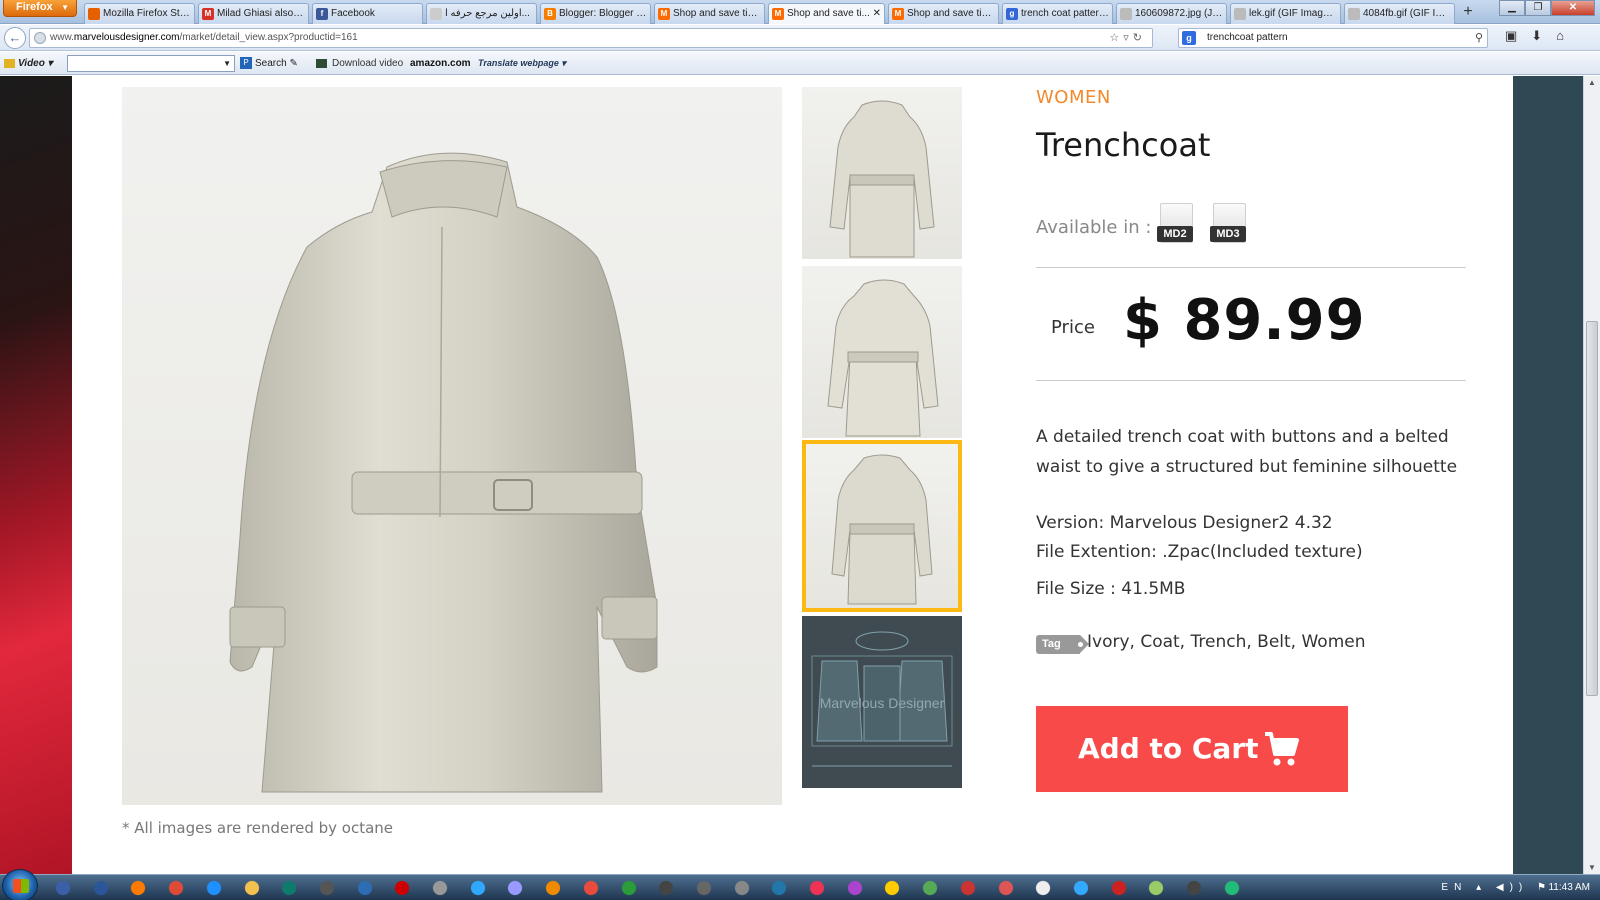 The height and width of the screenshot is (900, 1600). What do you see at coordinates (20, 884) in the screenshot?
I see `start-button` at bounding box center [20, 884].